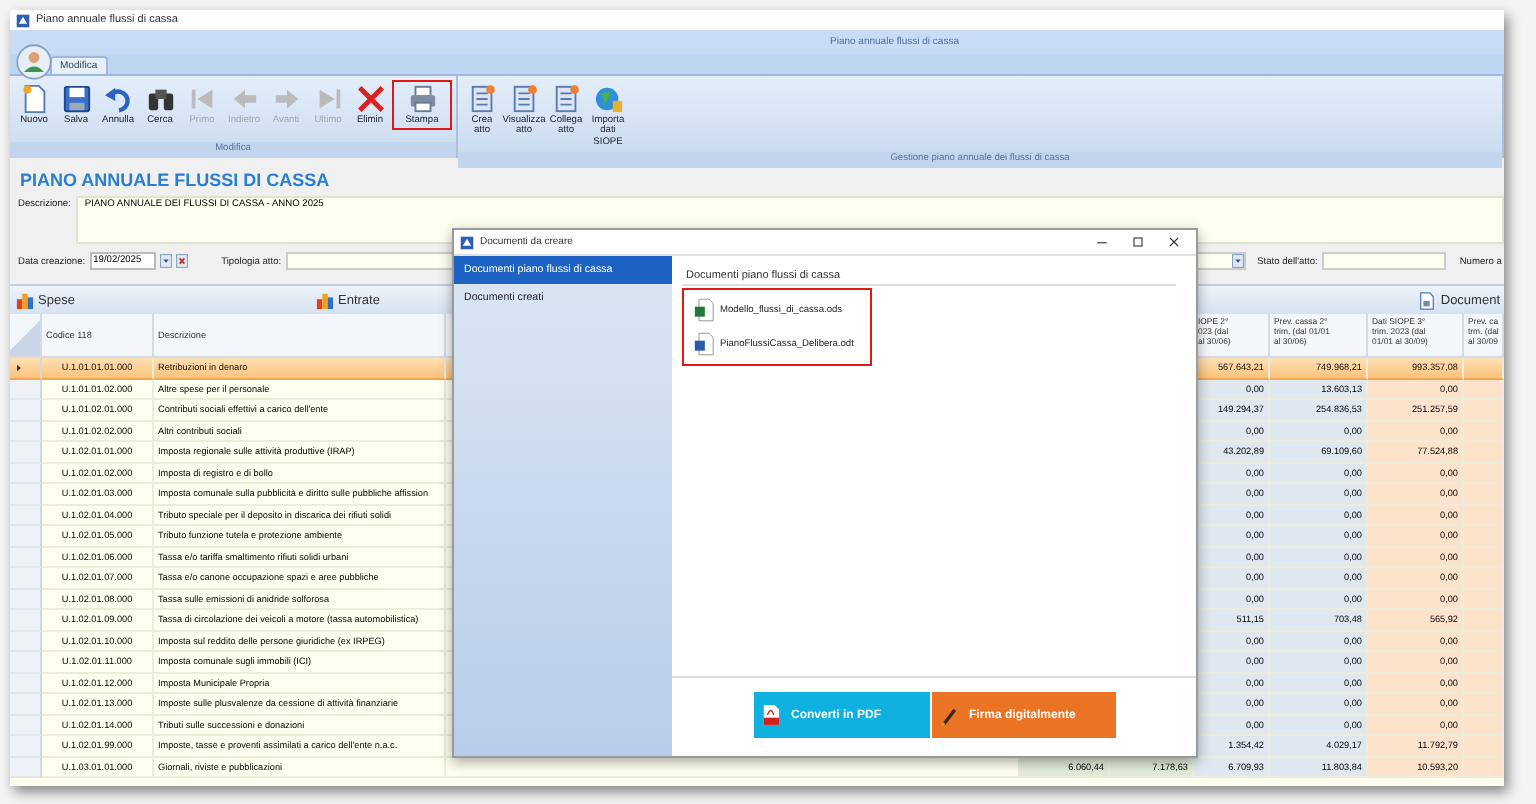 The height and width of the screenshot is (804, 1536). What do you see at coordinates (19, 367) in the screenshot?
I see `row-pointer-icon` at bounding box center [19, 367].